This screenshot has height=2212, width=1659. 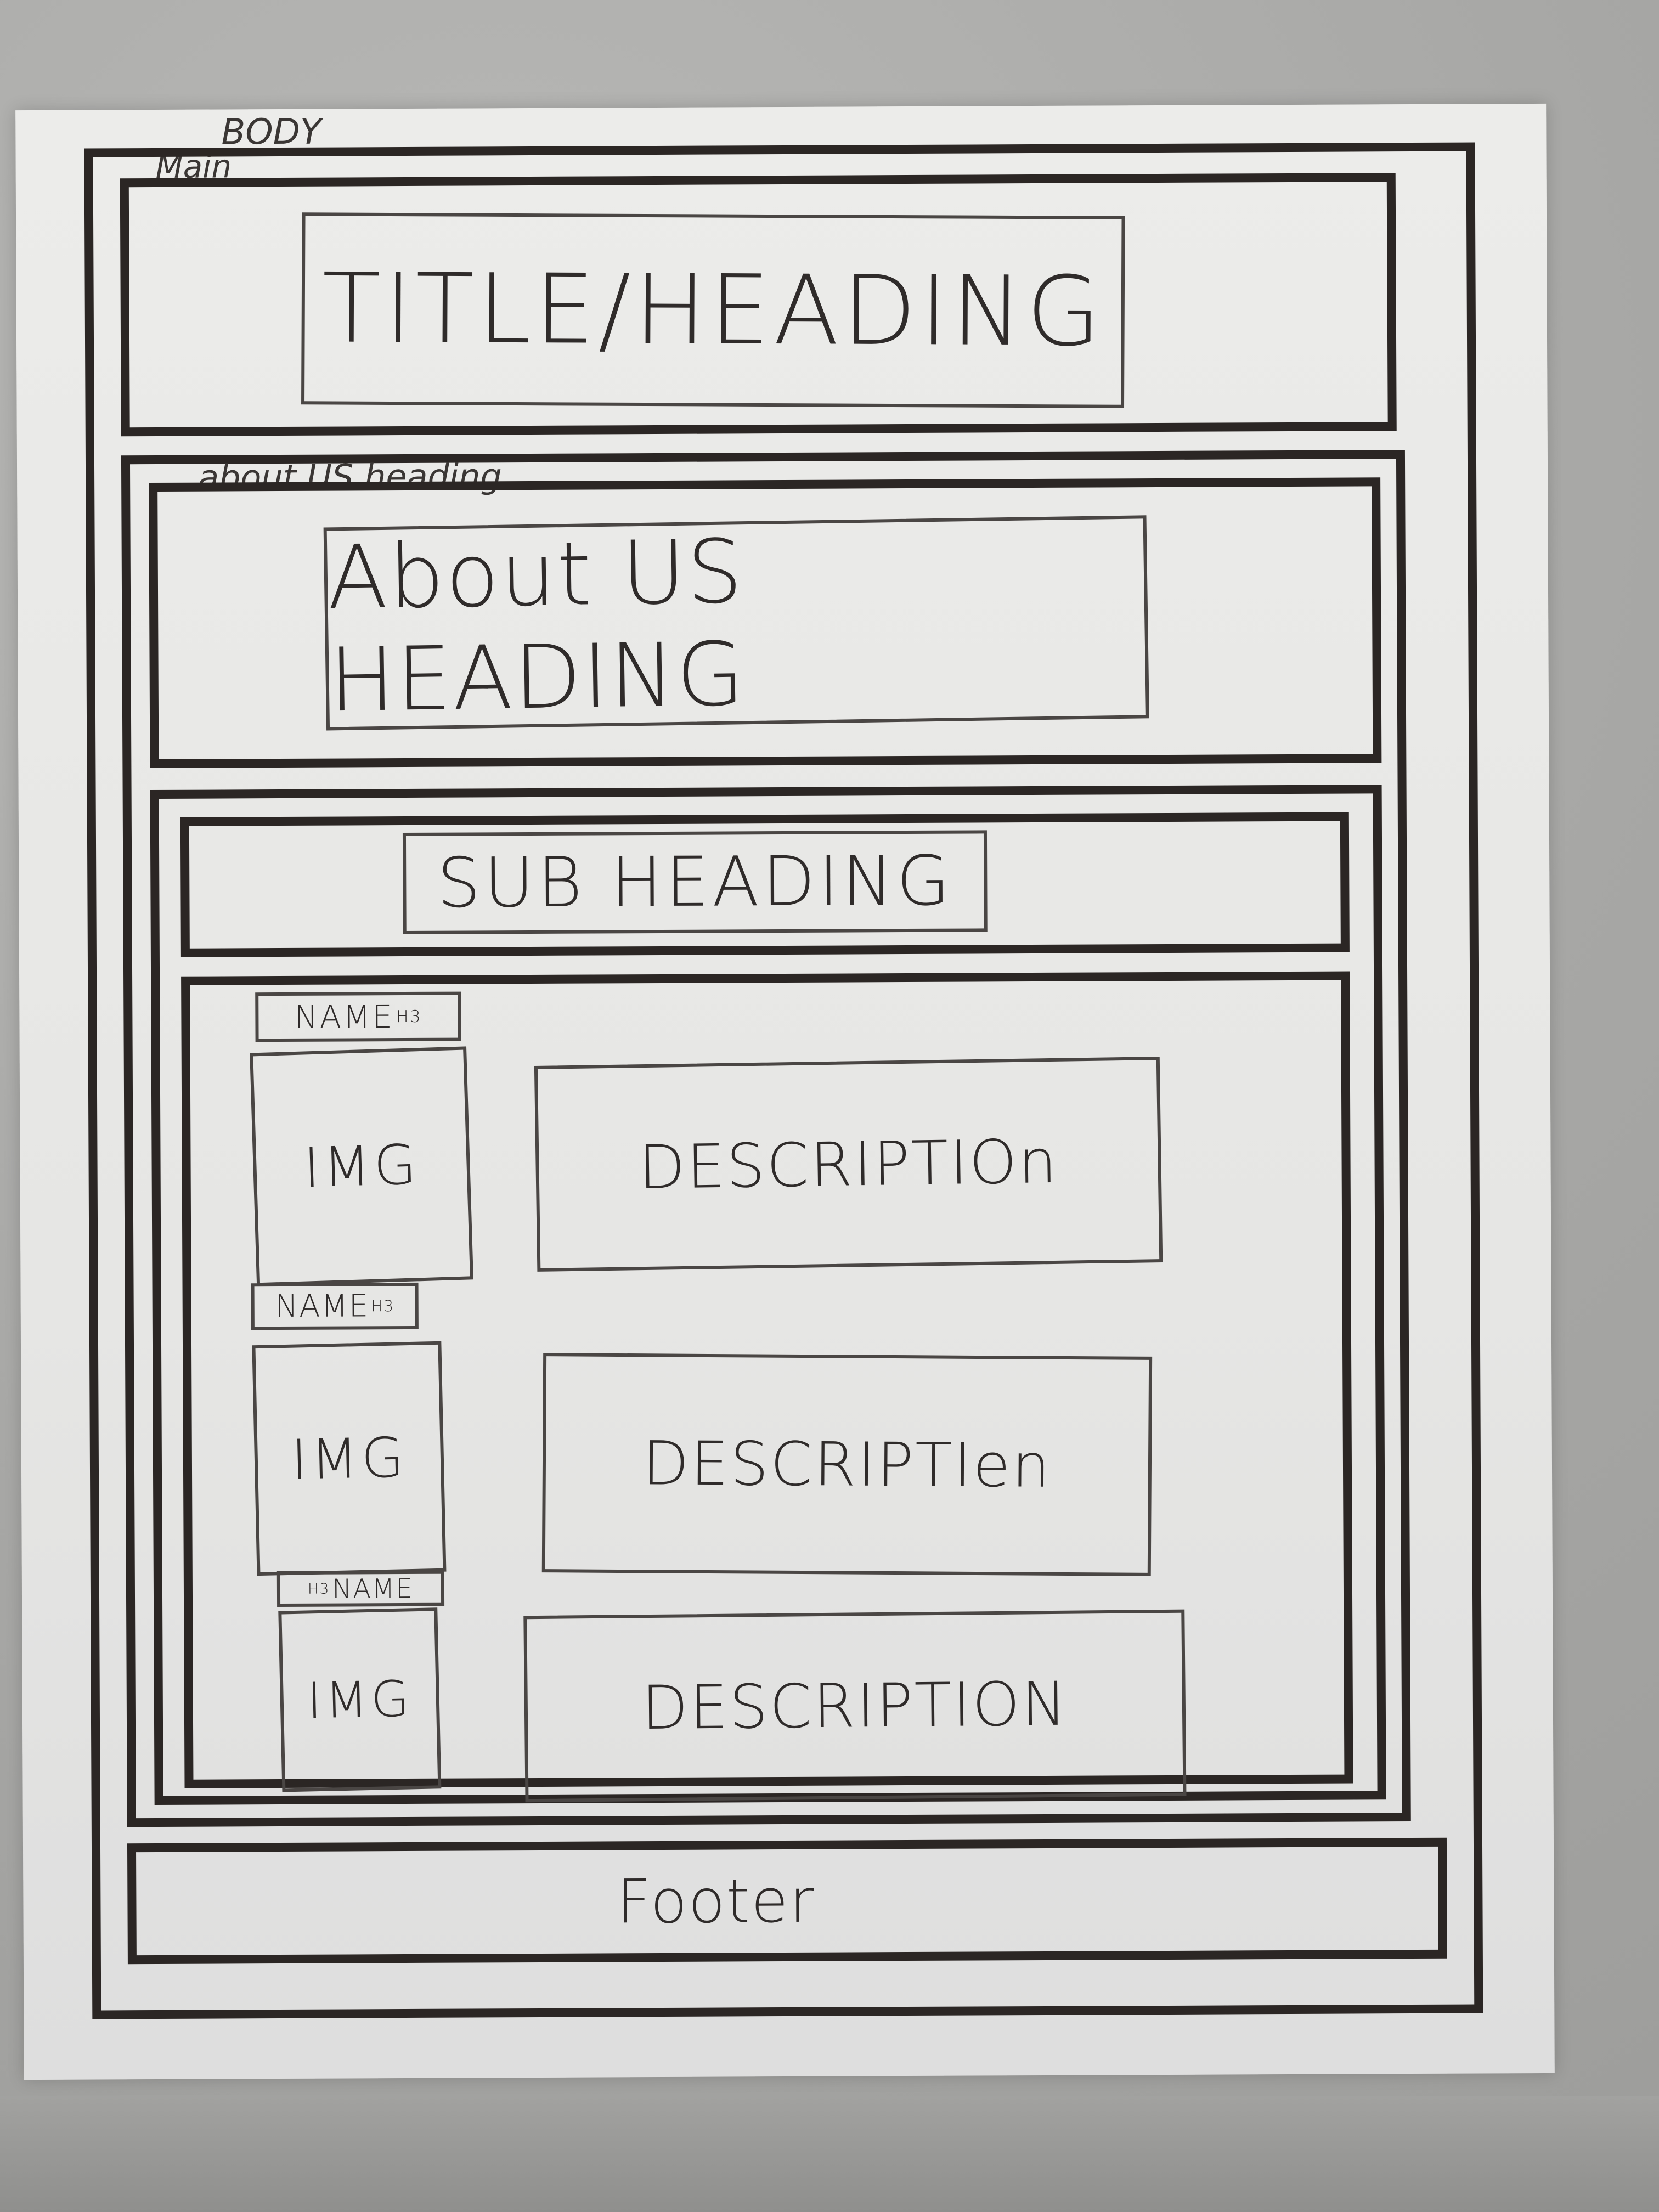 I want to click on desk-surface, so click(x=830, y=2154).